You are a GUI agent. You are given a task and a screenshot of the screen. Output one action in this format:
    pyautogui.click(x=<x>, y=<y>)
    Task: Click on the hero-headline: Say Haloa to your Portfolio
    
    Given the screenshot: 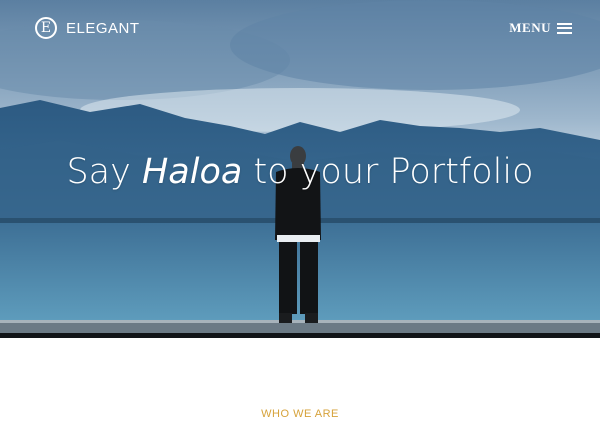 What is the action you would take?
    pyautogui.click(x=300, y=172)
    